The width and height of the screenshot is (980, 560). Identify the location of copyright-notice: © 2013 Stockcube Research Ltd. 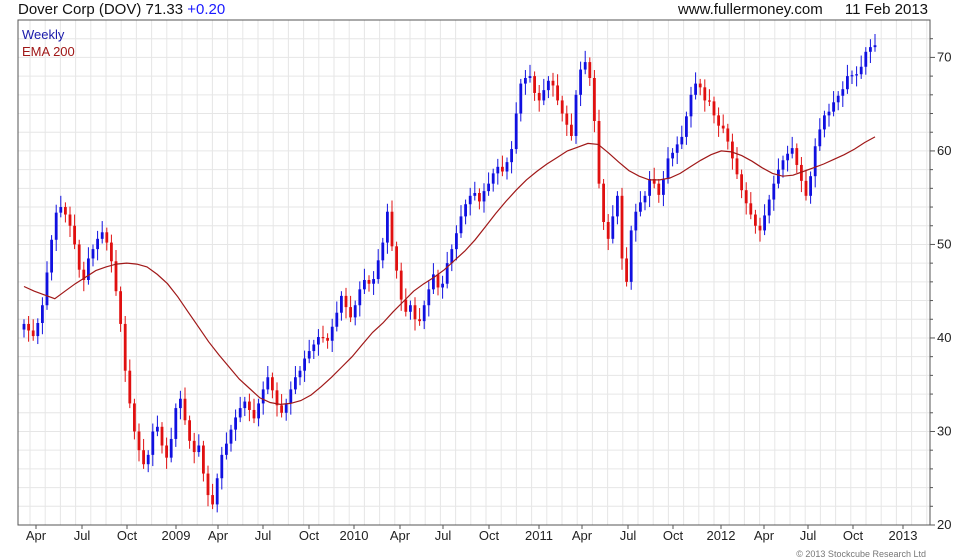
(861, 554).